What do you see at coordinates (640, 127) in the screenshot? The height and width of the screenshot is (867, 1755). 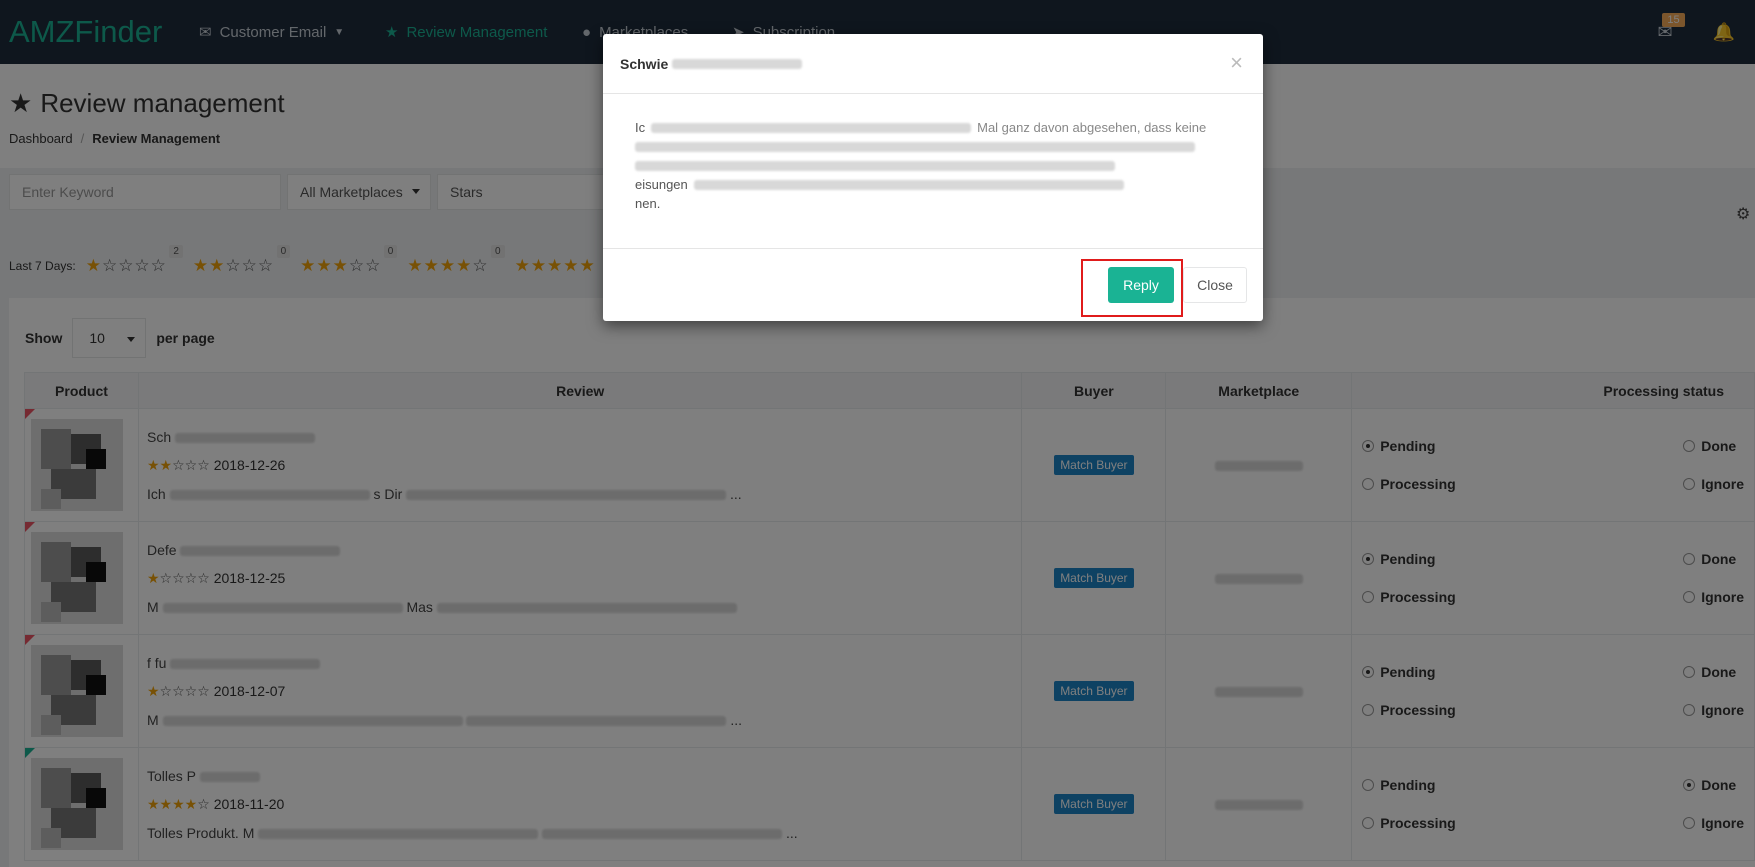 I see `modal-body-text: Ic` at bounding box center [640, 127].